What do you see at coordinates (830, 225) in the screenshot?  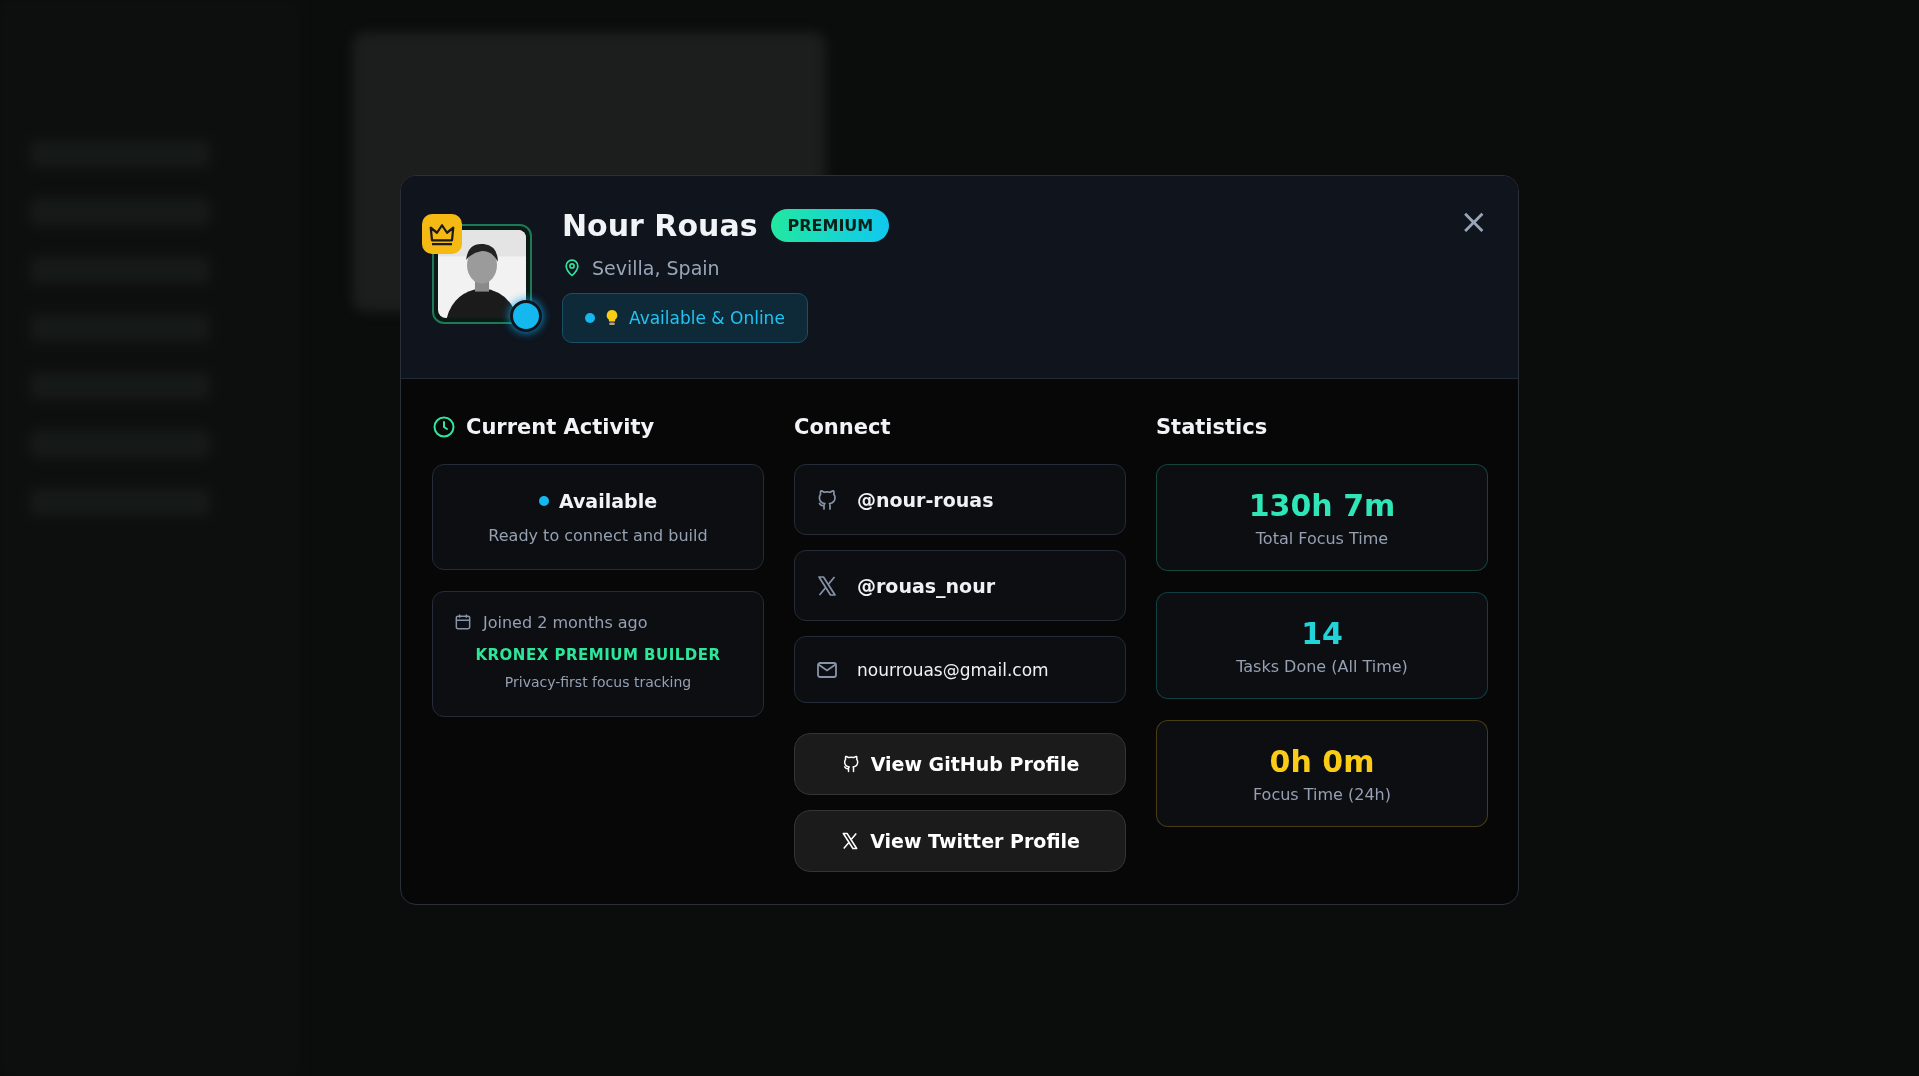 I see `premium-badge: PREMIUM` at bounding box center [830, 225].